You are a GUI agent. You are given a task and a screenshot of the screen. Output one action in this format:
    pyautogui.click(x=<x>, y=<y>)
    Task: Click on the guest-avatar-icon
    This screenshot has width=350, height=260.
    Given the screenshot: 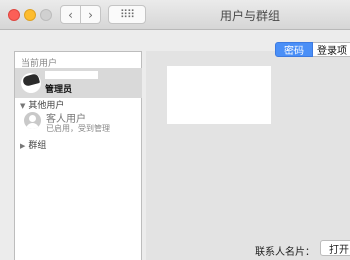 What is the action you would take?
    pyautogui.click(x=32, y=120)
    